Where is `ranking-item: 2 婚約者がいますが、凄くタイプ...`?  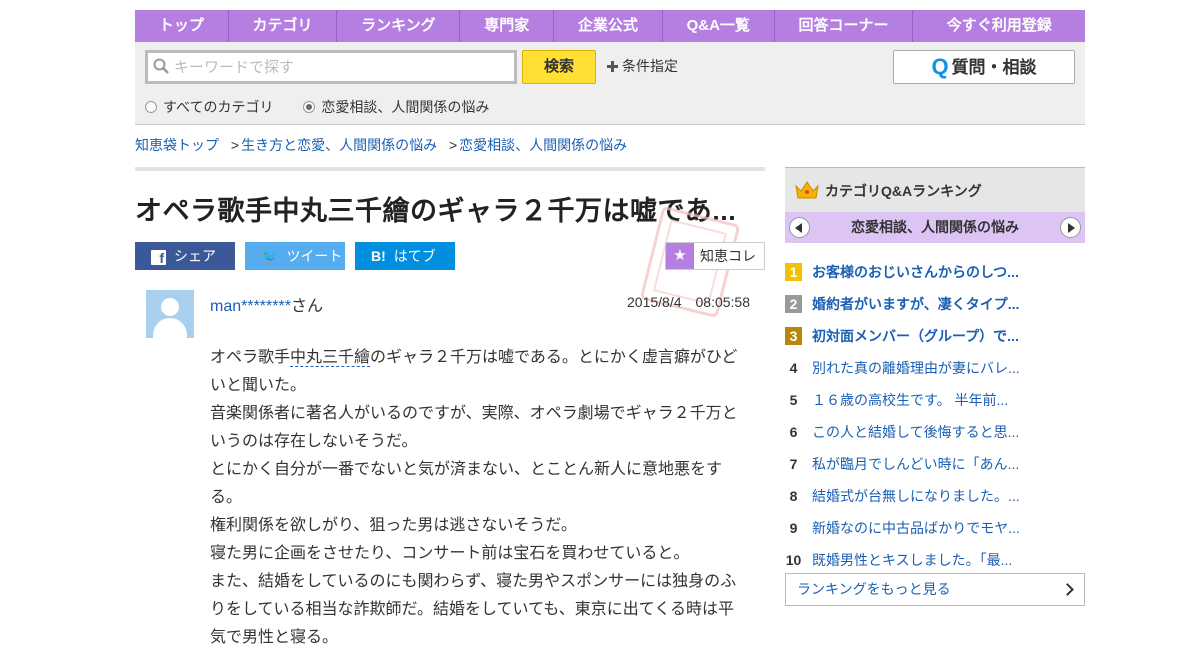
ranking-item: 2 婚約者がいますが、凄くタイプ... is located at coordinates (935, 307).